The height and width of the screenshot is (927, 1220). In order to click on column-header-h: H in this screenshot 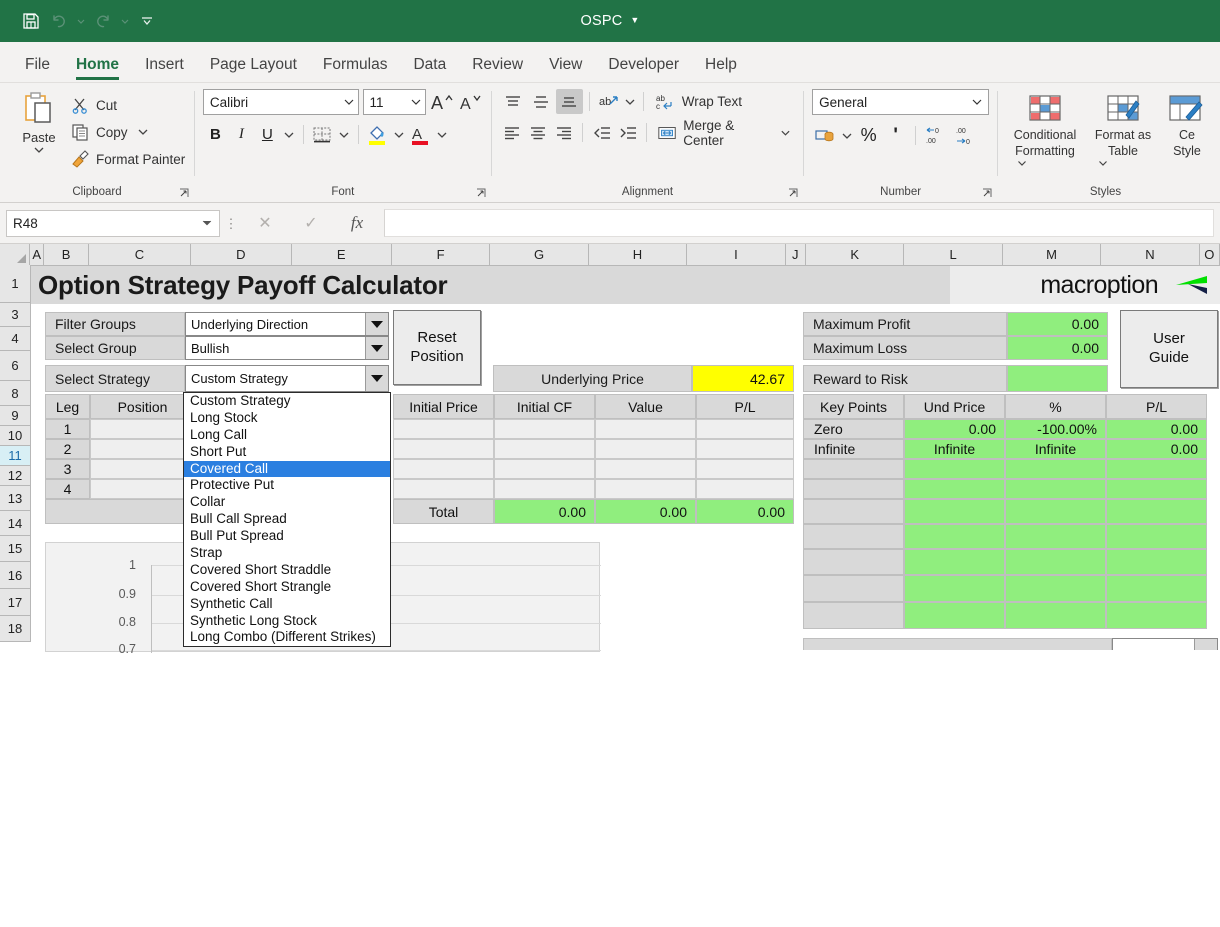, I will do `click(638, 254)`.